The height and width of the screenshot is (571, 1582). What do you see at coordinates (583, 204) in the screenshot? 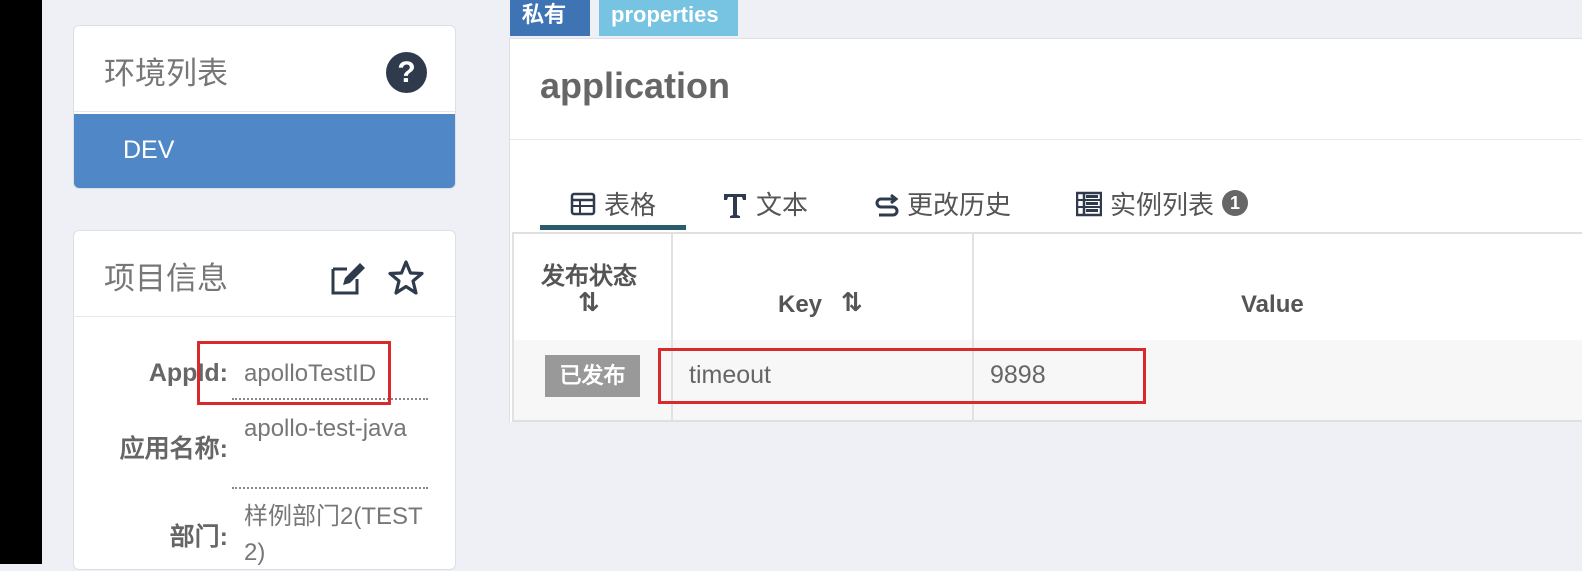
I see `table-icon` at bounding box center [583, 204].